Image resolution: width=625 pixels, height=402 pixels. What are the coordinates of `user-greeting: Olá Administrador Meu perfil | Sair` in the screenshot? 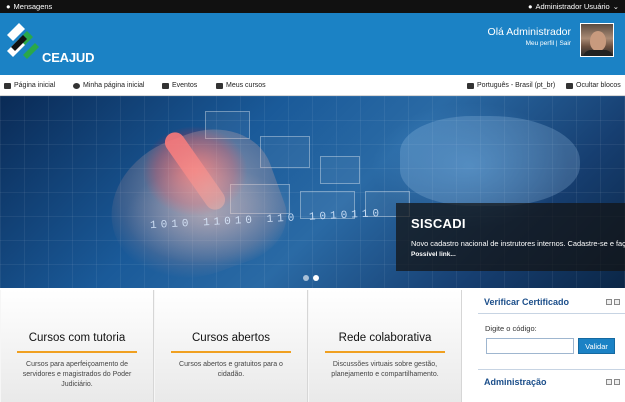 It's located at (529, 36).